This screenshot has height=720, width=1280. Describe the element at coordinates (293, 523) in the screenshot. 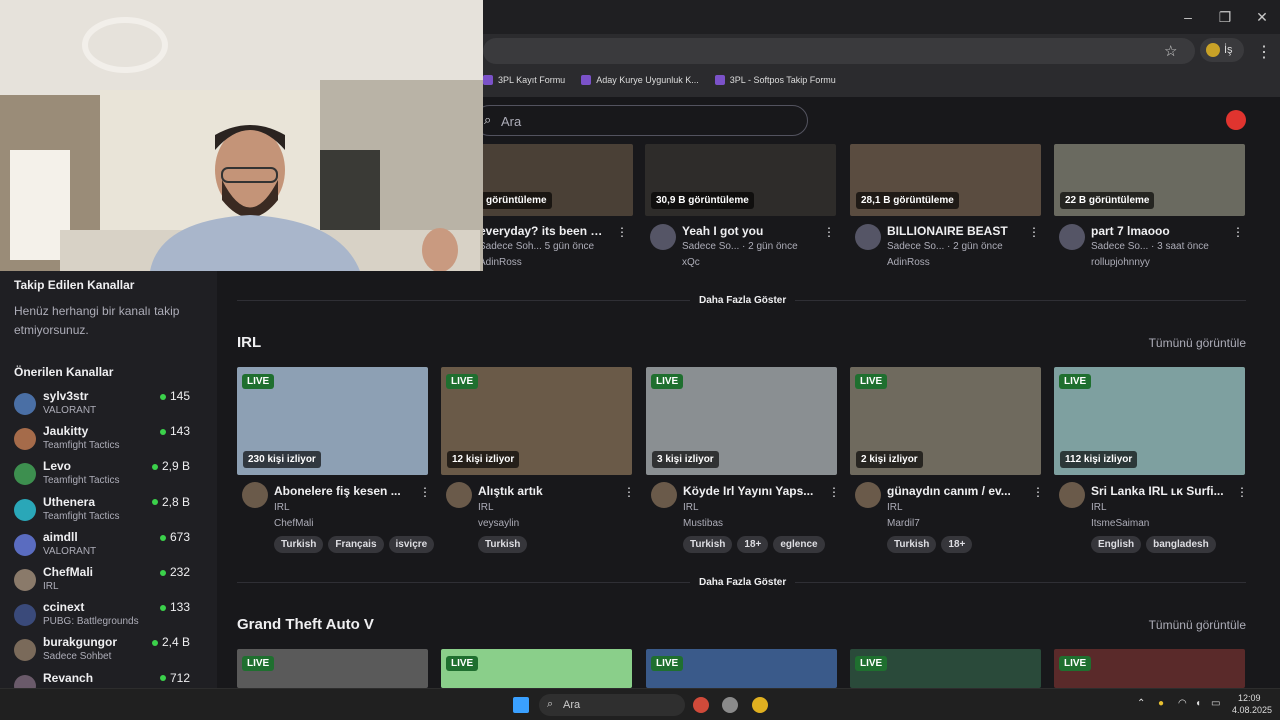

I see `channel-name: ChefMali` at that location.